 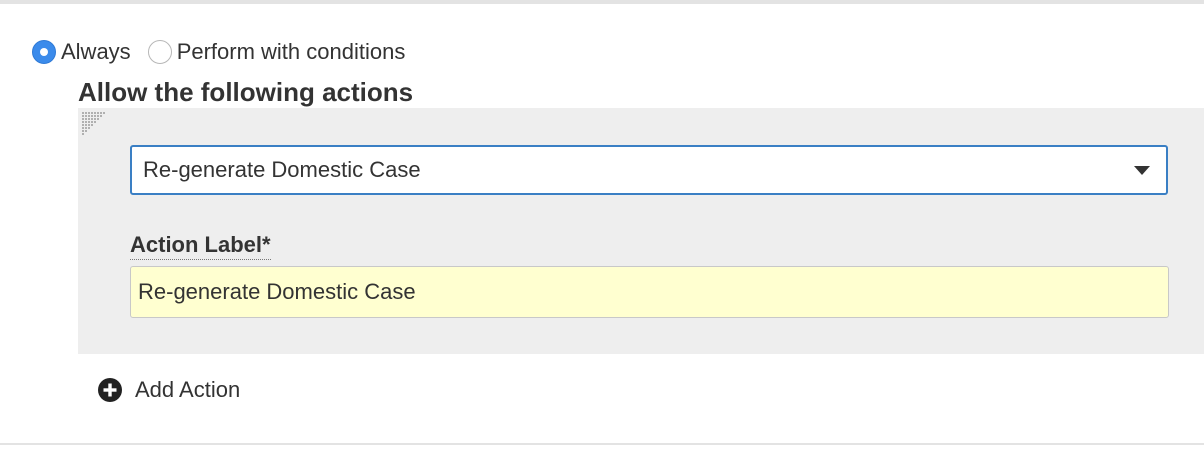 I want to click on radio-perform-with-conditions-label: Perform with conditions, so click(x=291, y=52).